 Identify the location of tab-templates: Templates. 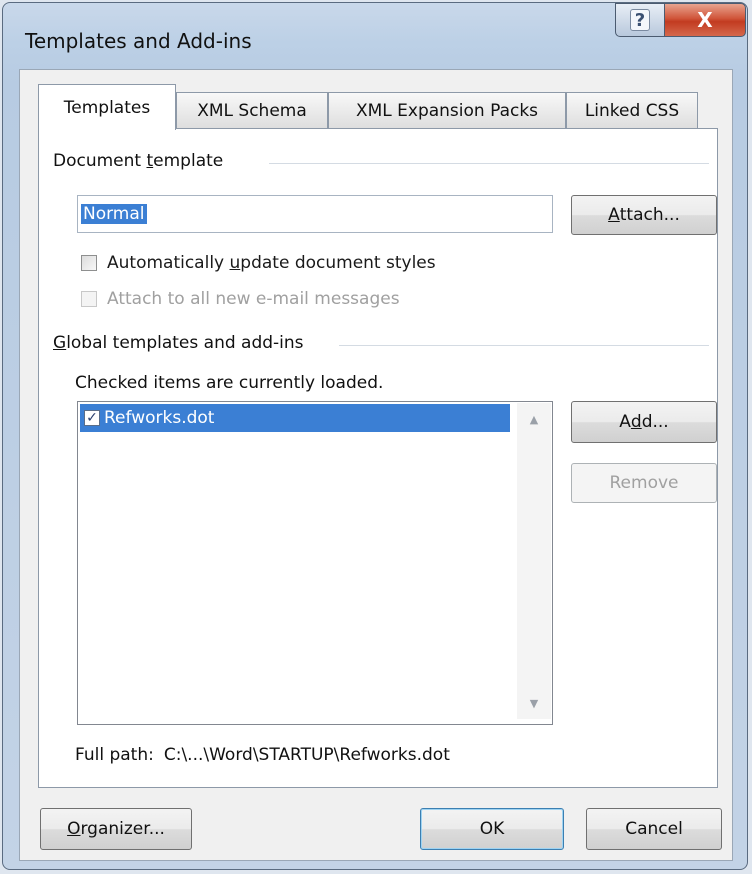
(107, 107).